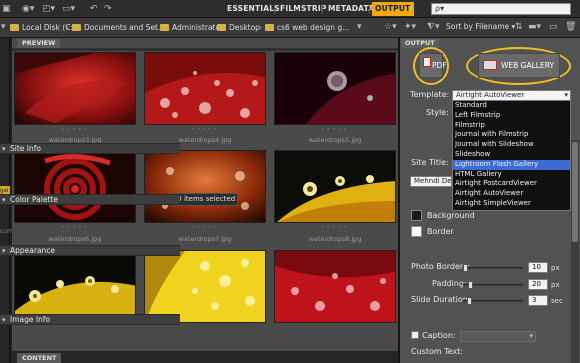 This screenshot has height=363, width=580. Describe the element at coordinates (94, 9) in the screenshot. I see `rotate-left-icon: ↶` at that location.